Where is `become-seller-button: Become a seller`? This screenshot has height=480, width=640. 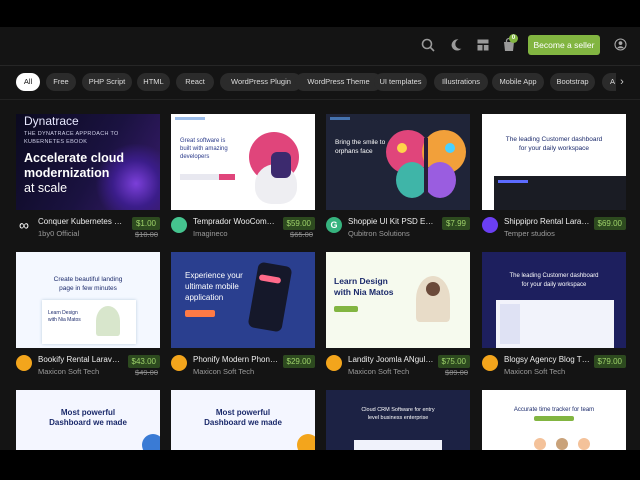
become-seller-button: Become a seller is located at coordinates (564, 45).